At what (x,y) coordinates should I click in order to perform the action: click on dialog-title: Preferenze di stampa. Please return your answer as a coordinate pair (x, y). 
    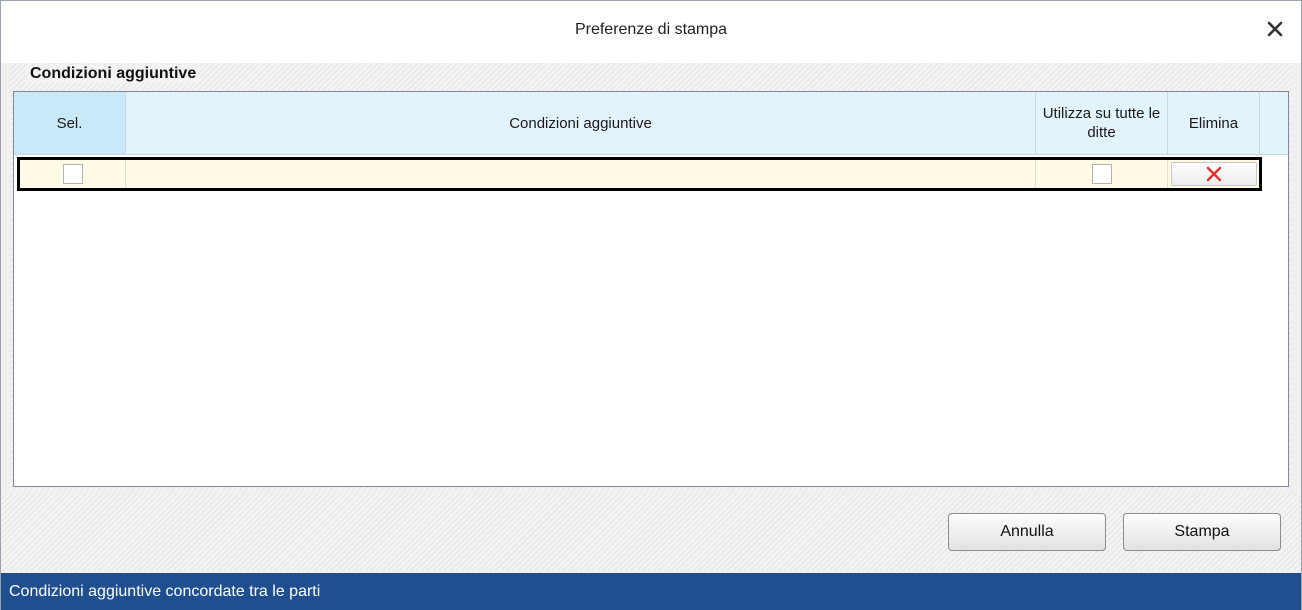
    Looking at the image, I should click on (651, 29).